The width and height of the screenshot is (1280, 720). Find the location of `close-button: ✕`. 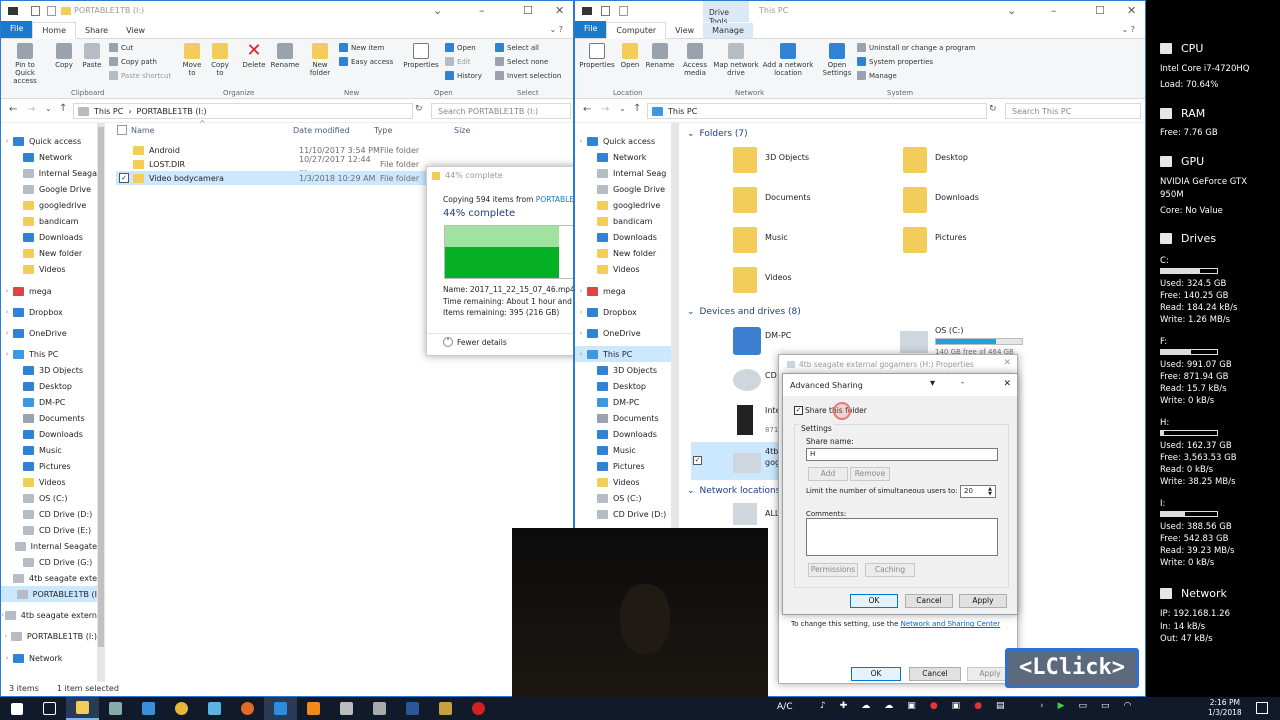

close-button: ✕ is located at coordinates (1007, 363).